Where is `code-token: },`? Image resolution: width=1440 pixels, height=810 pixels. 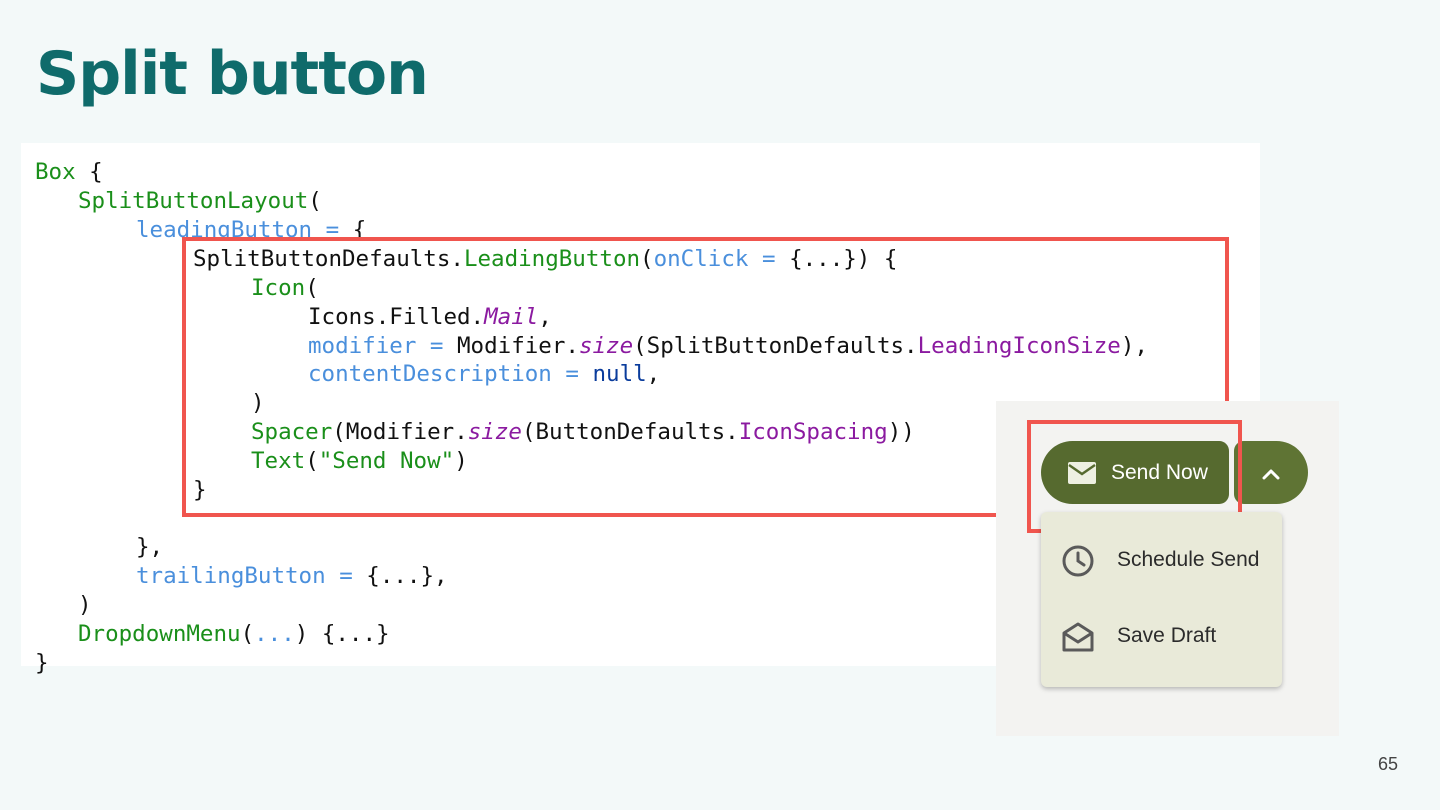
code-token: }, is located at coordinates (150, 547).